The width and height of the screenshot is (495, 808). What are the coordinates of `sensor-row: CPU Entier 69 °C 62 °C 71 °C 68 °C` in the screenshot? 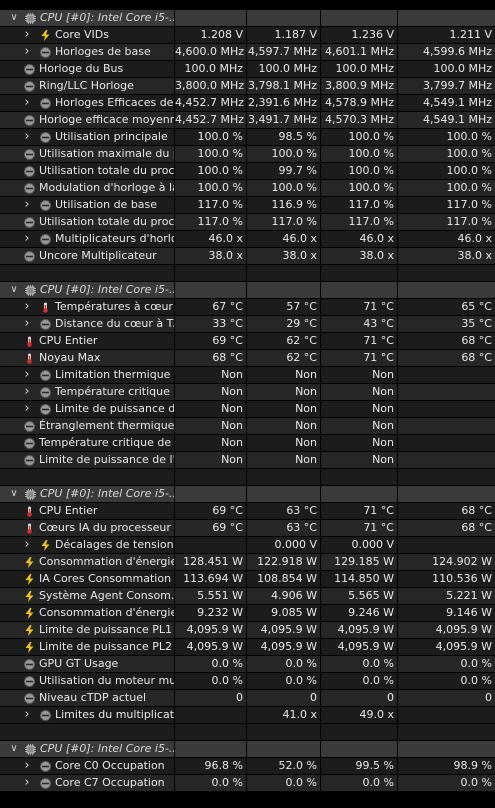 It's located at (247, 341).